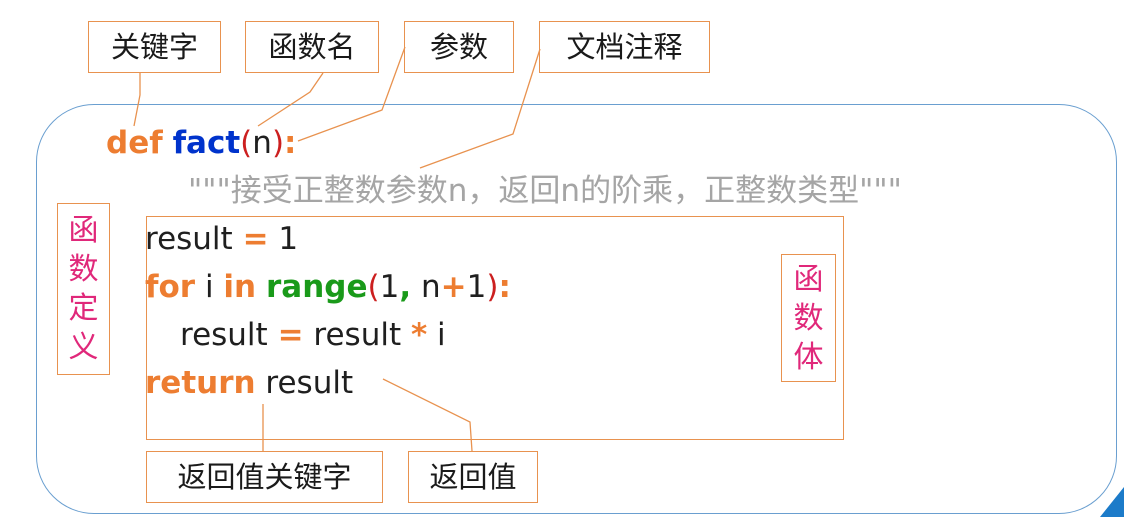 This screenshot has height=517, width=1124. What do you see at coordinates (83, 308) in the screenshot?
I see `label-char: 定` at bounding box center [83, 308].